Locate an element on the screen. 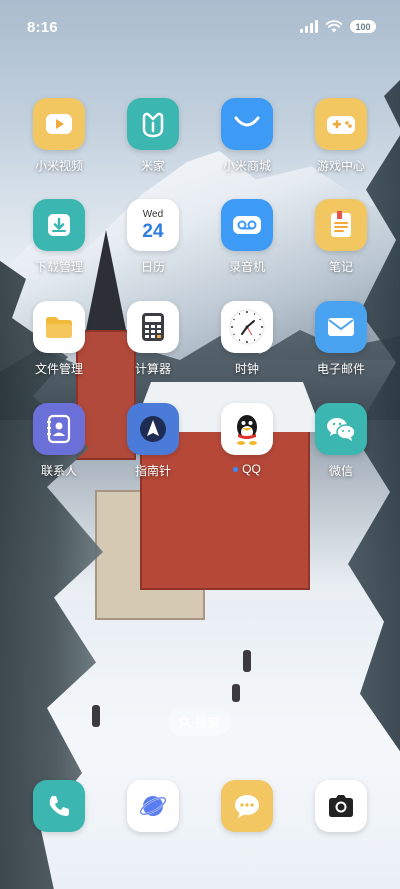 The image size is (400, 889). clock-icon is located at coordinates (247, 327).